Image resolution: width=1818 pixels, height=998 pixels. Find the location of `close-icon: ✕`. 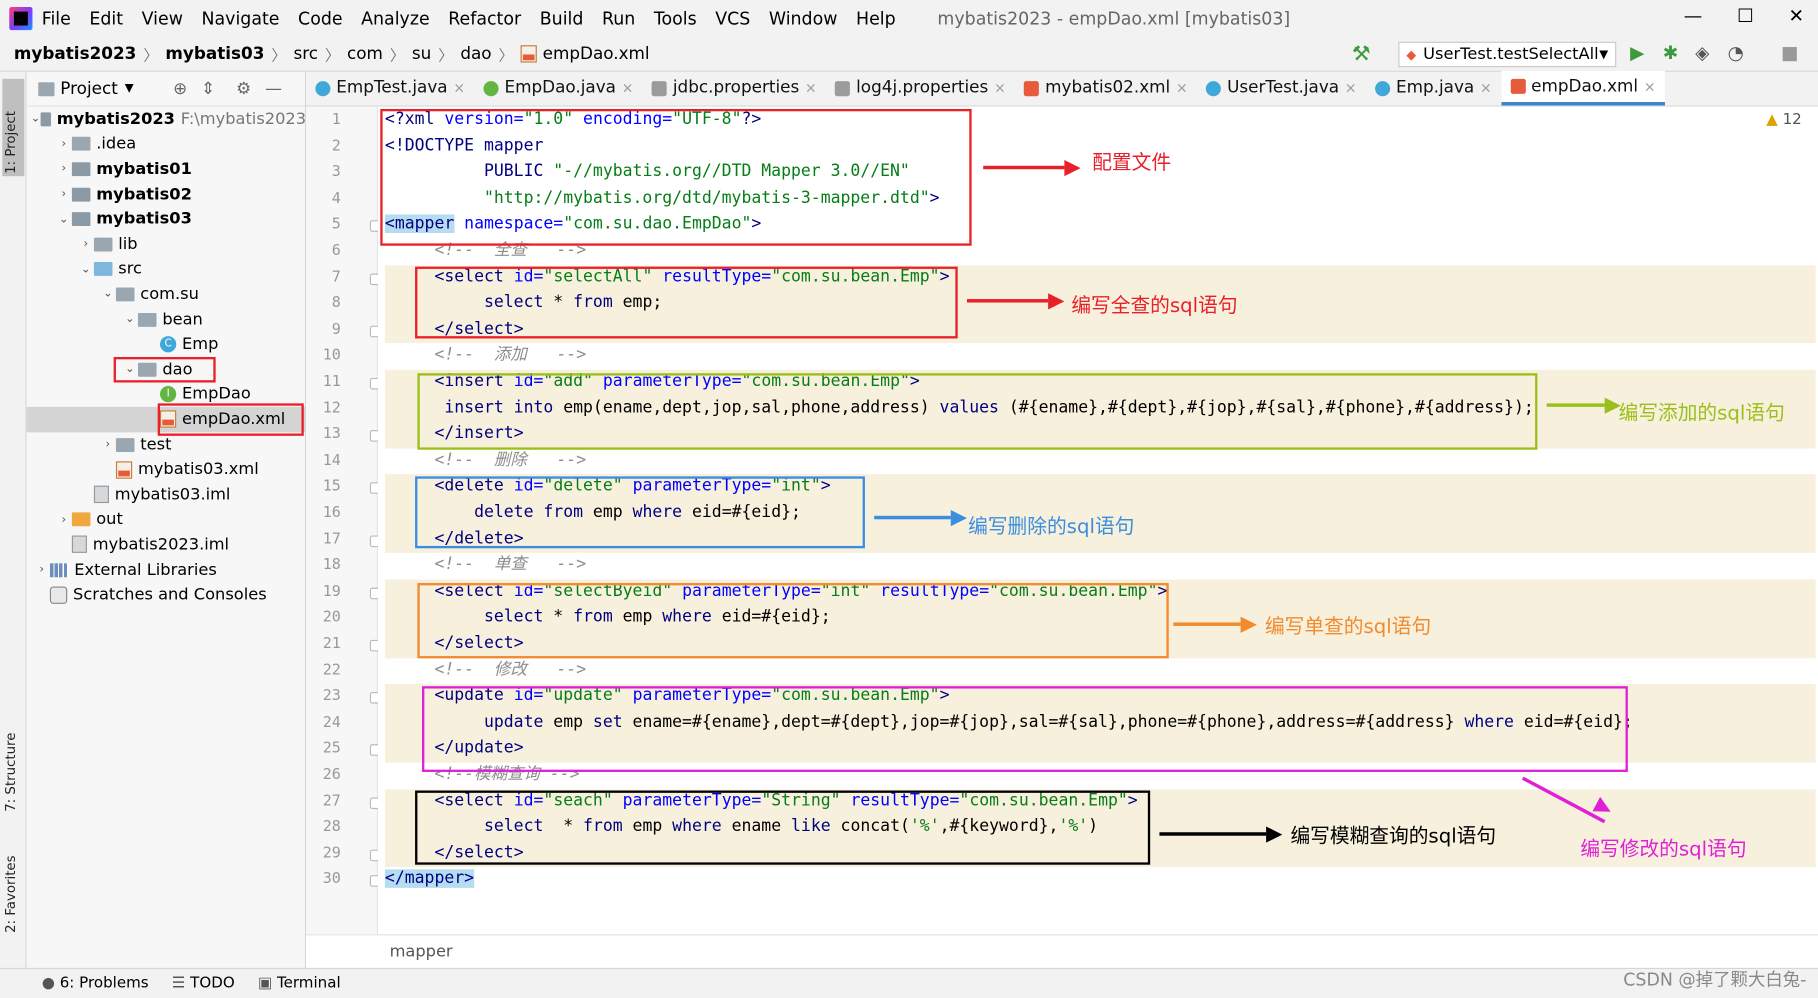

close-icon: ✕ is located at coordinates (1797, 16).